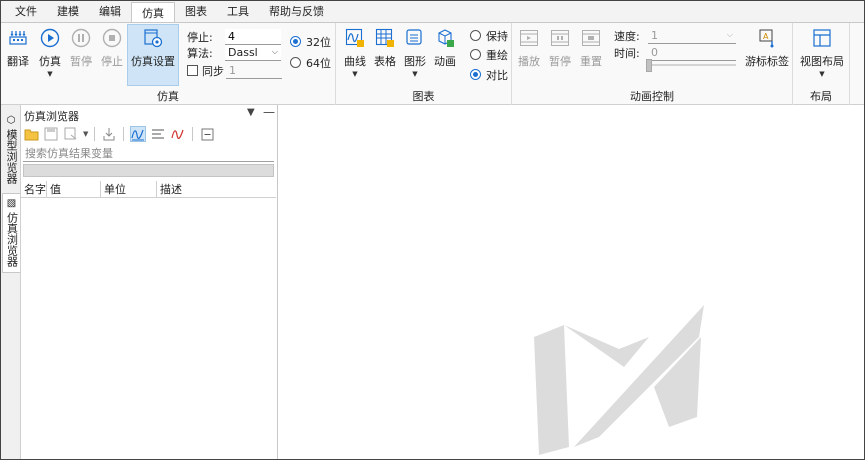  I want to click on redraw-option: 重绘, so click(489, 54).